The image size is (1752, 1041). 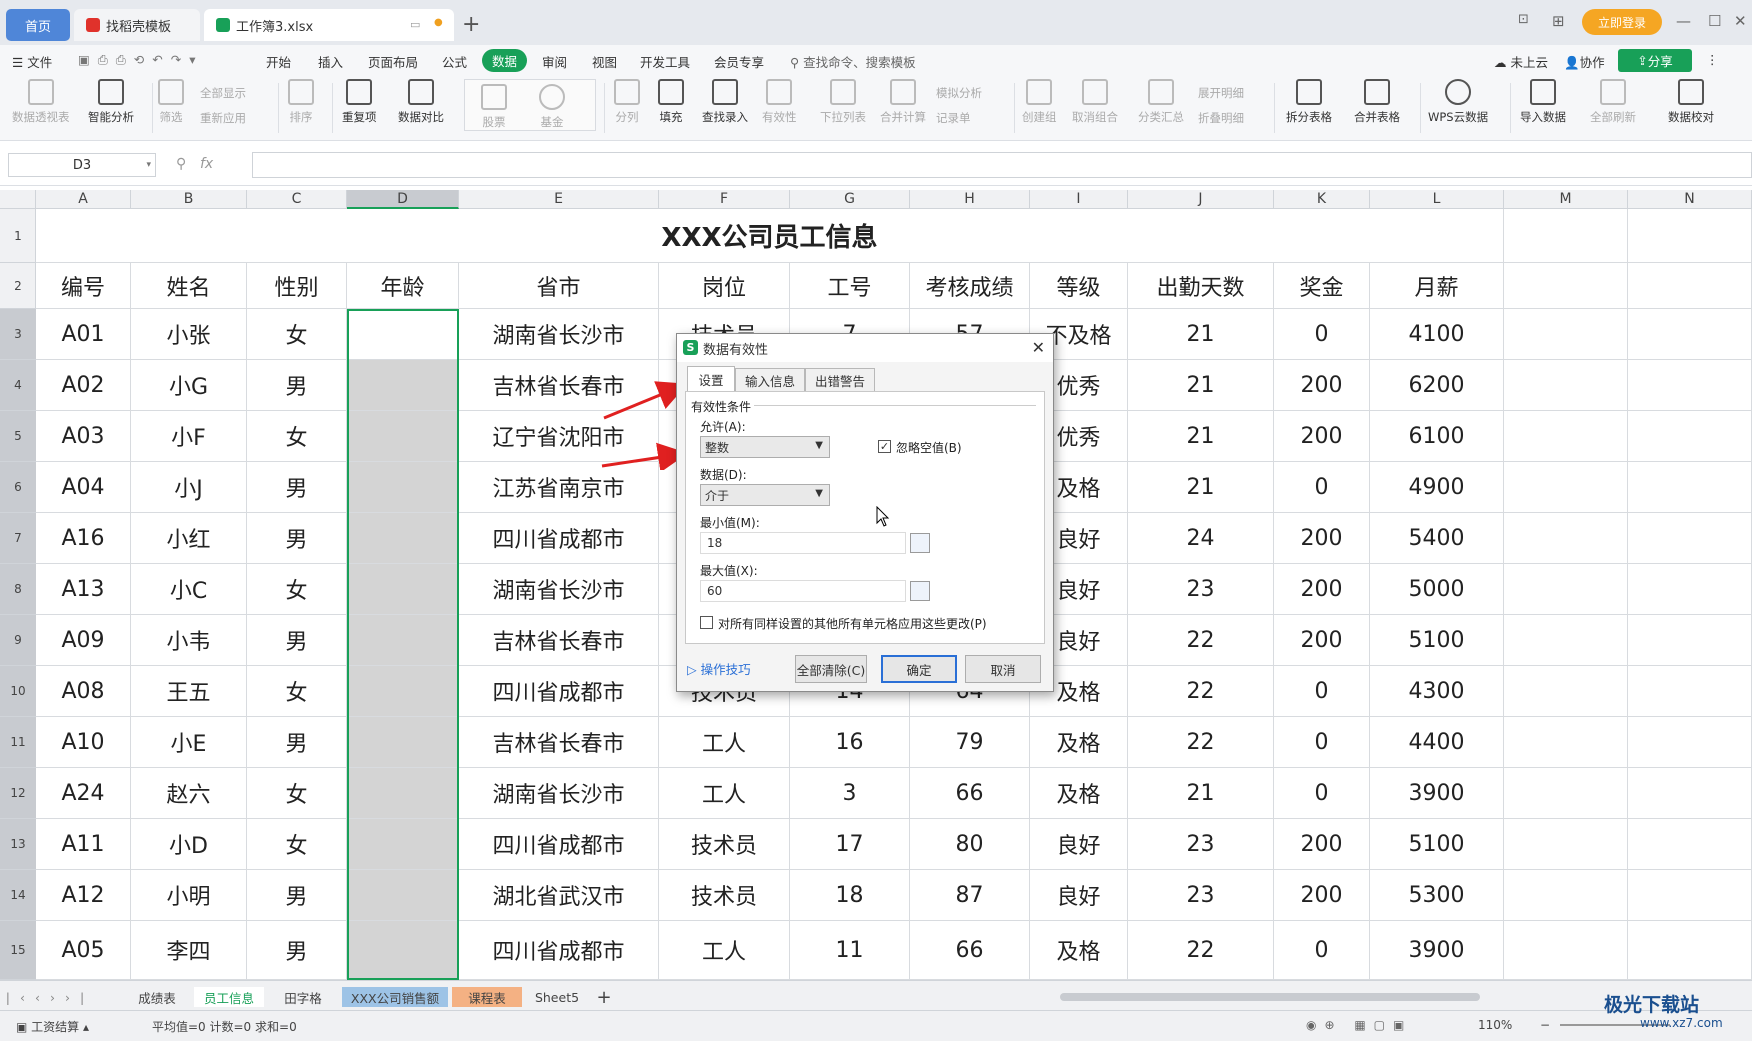 I want to click on split-table-button: 拆分表格, so click(x=1309, y=102).